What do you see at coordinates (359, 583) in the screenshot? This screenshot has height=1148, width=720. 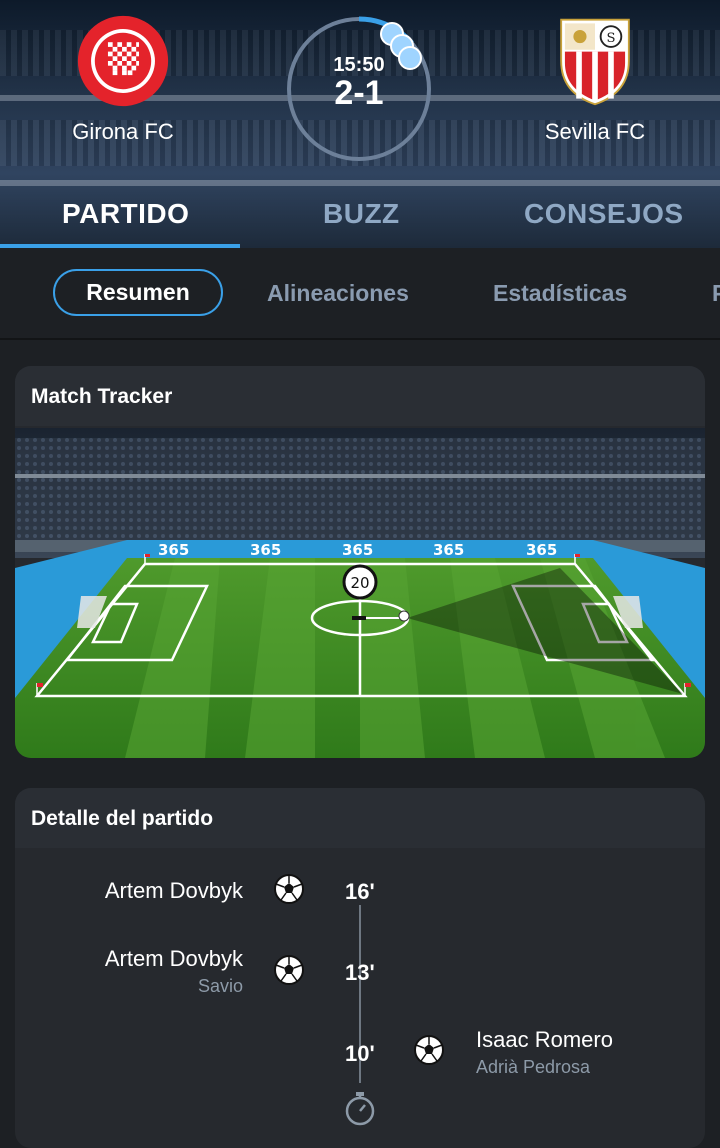 I see `player-marker-number: 20` at bounding box center [359, 583].